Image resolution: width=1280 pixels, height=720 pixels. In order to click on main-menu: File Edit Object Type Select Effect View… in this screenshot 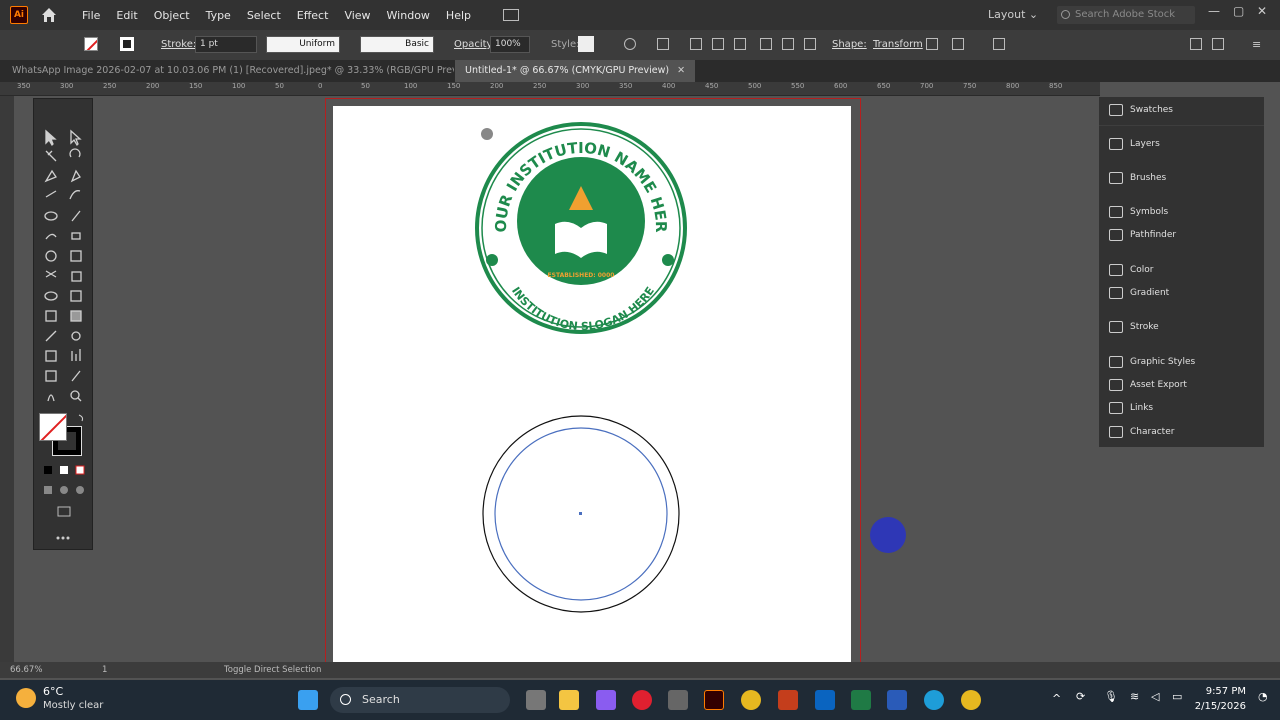, I will do `click(276, 15)`.